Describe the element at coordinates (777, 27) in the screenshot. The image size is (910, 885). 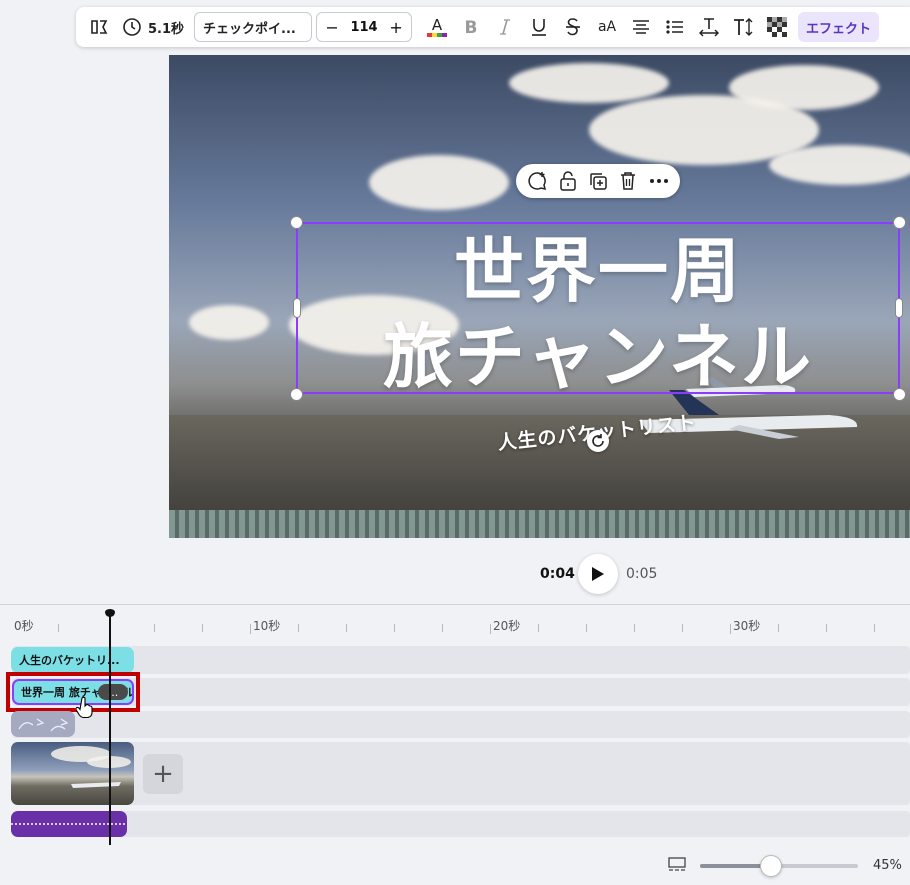
I see `transparency-icon` at that location.